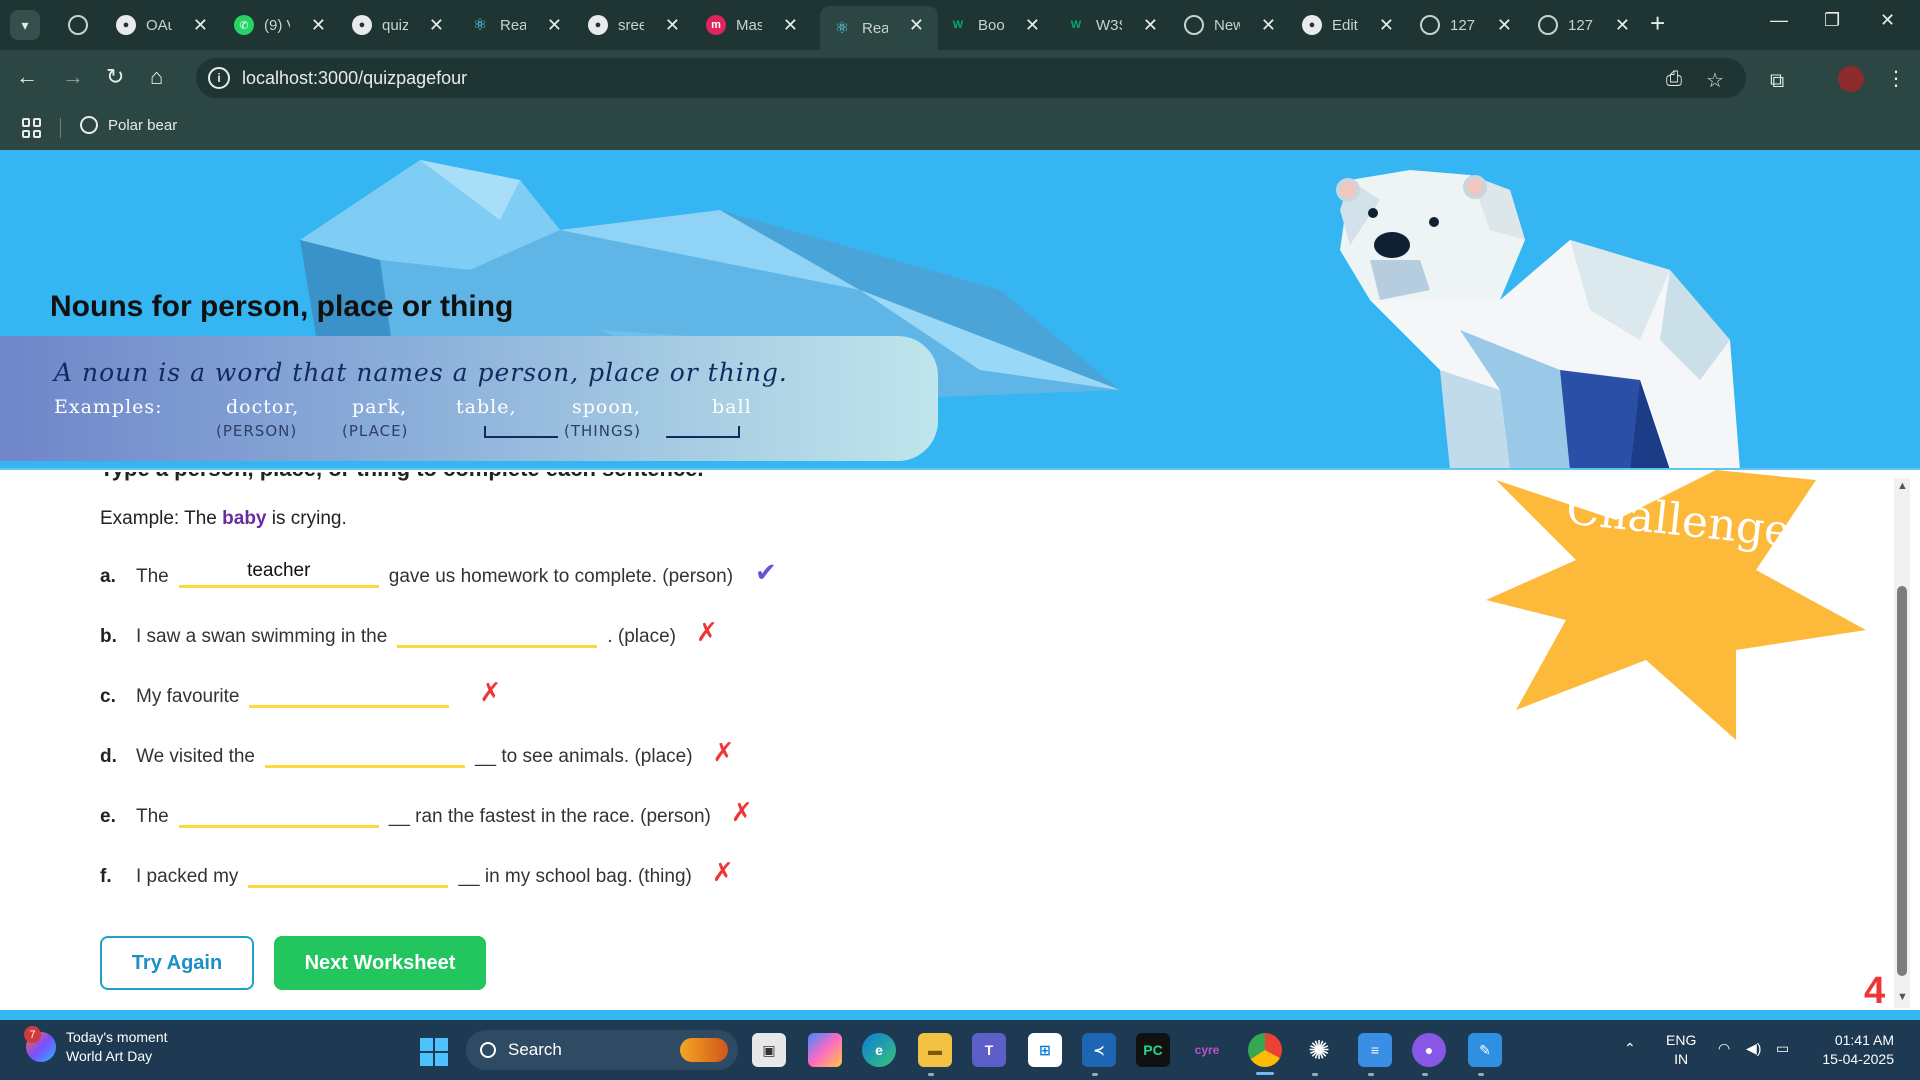  What do you see at coordinates (1779, 20) in the screenshot?
I see `minimize-icon: —` at bounding box center [1779, 20].